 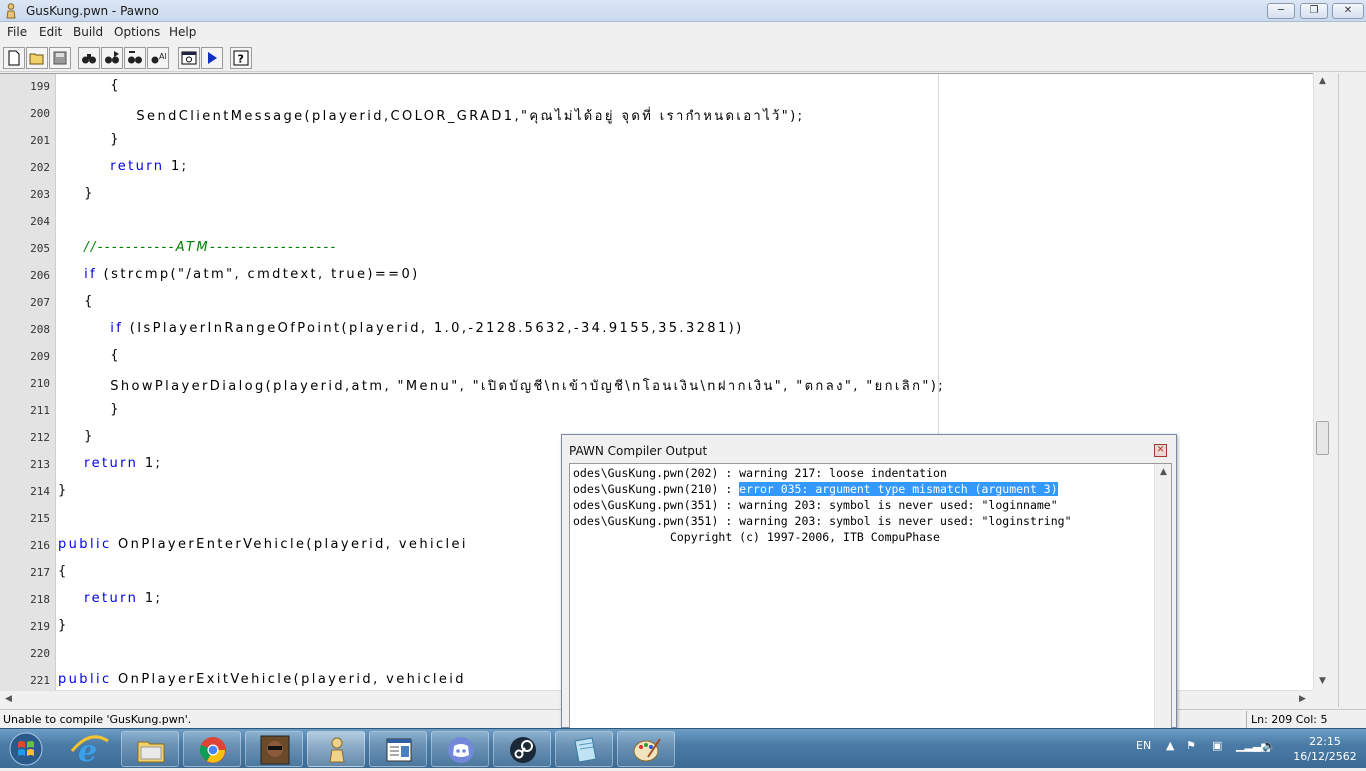 I want to click on taskbar-chrome, so click(x=212, y=749).